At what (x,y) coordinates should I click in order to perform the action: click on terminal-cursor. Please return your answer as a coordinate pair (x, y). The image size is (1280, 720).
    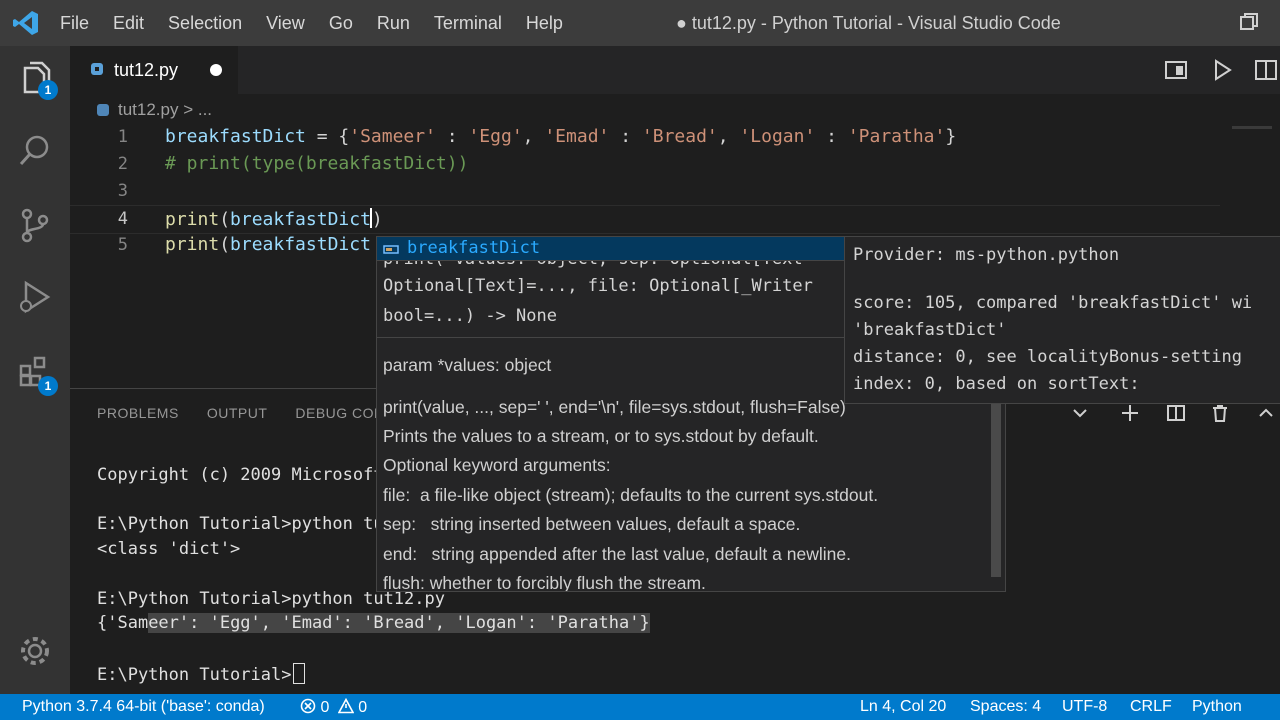
    Looking at the image, I should click on (299, 673).